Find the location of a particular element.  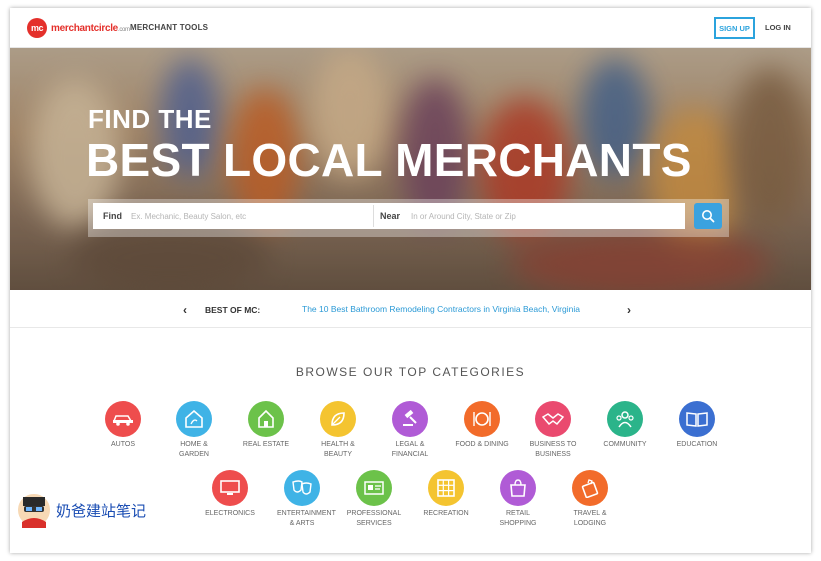

category-recreation: RECREATION is located at coordinates (446, 494).